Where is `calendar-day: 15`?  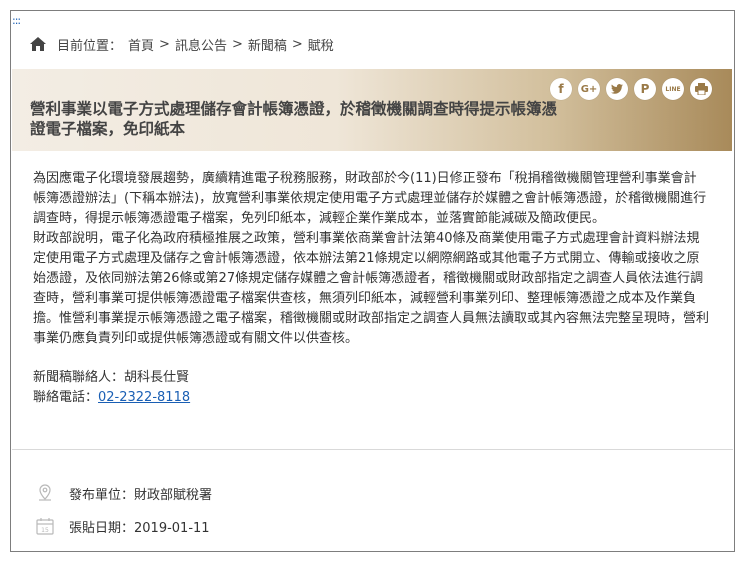
calendar-day: 15 is located at coordinates (45, 530).